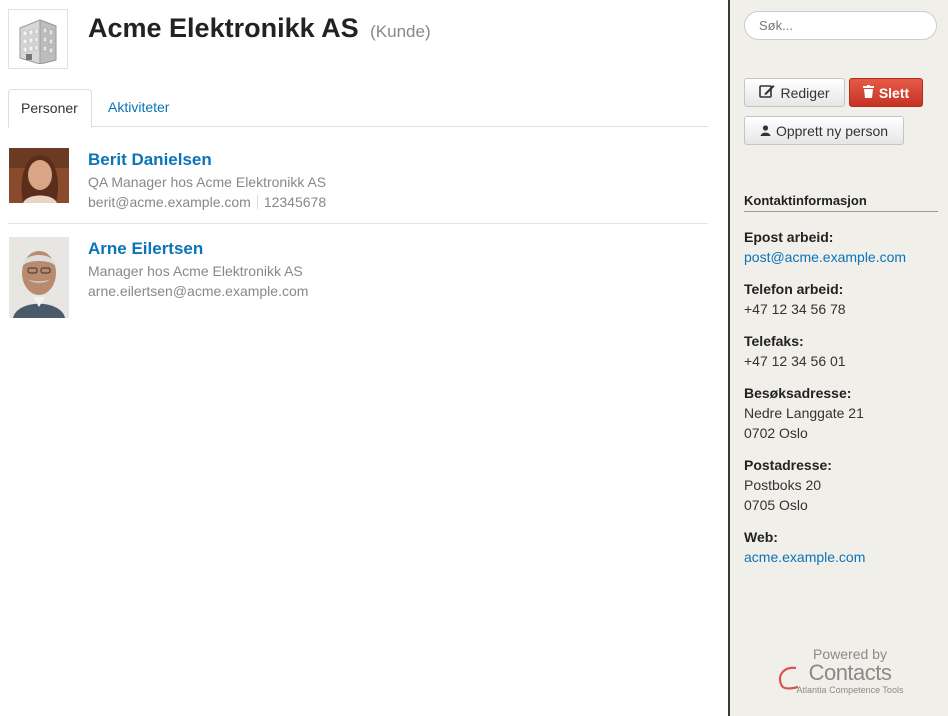 Image resolution: width=948 pixels, height=716 pixels. Describe the element at coordinates (804, 557) in the screenshot. I see `web-link: acme.example.com` at that location.